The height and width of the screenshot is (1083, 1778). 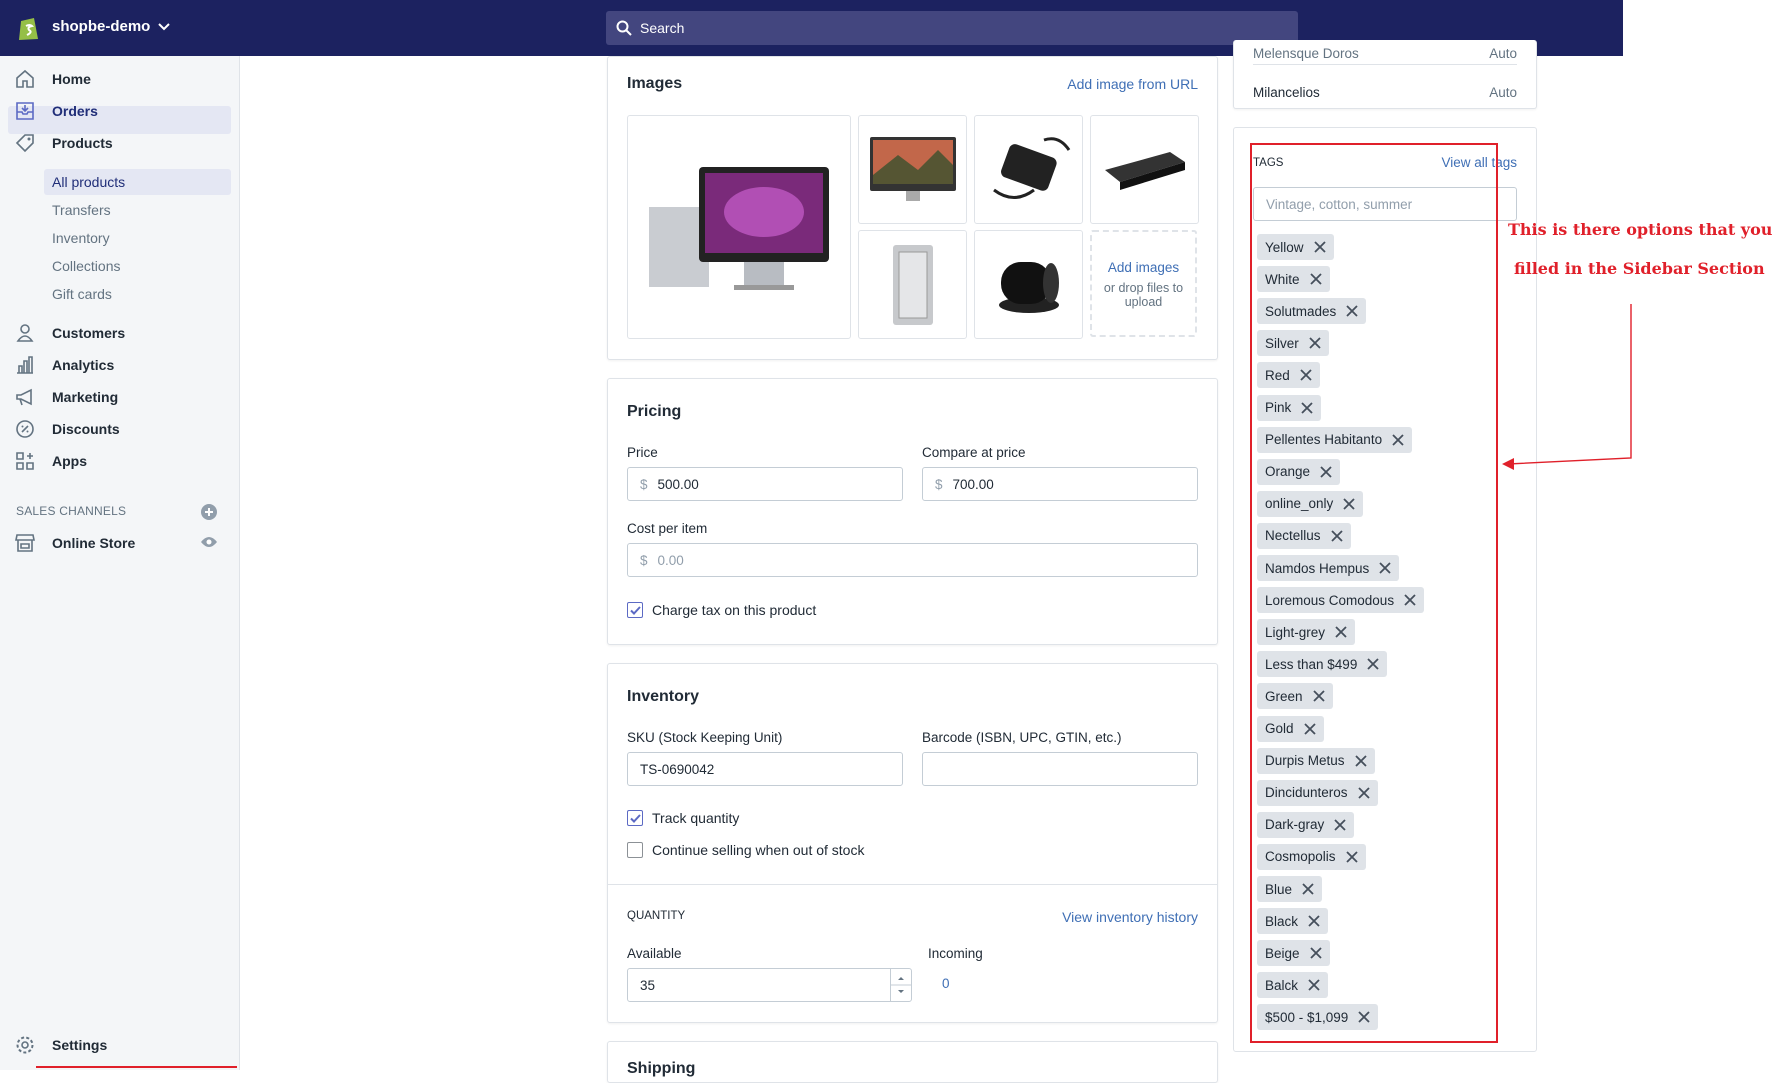 I want to click on compare-at-price-input: $ 700.00, so click(x=1060, y=484).